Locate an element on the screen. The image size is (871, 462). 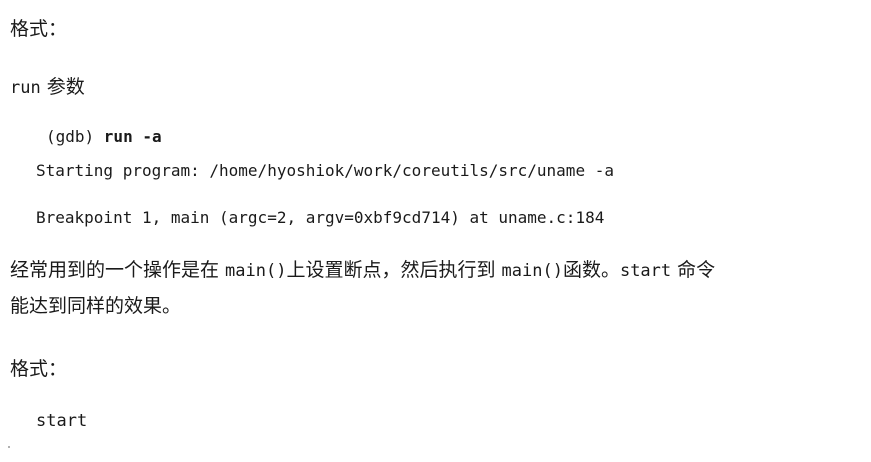
paragraph-text-2: 上设置断点，然后执行到 is located at coordinates (394, 270).